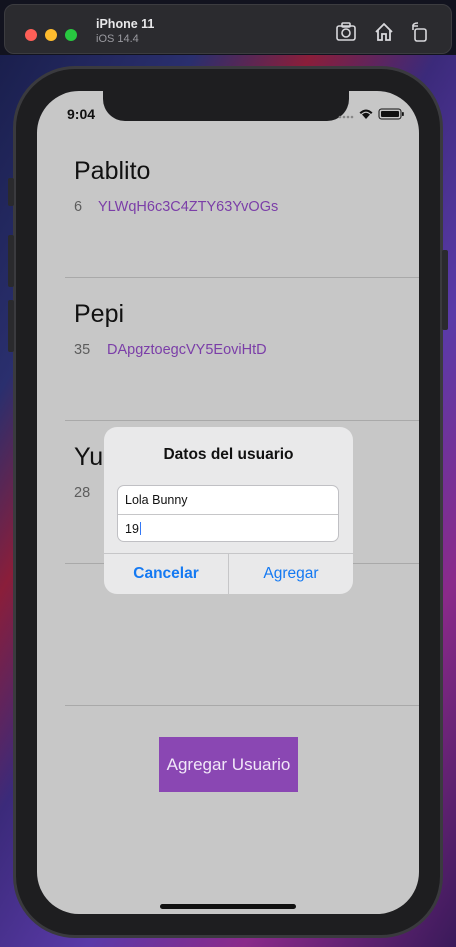  I want to click on add-user-button: Agregar Usuario, so click(228, 764).